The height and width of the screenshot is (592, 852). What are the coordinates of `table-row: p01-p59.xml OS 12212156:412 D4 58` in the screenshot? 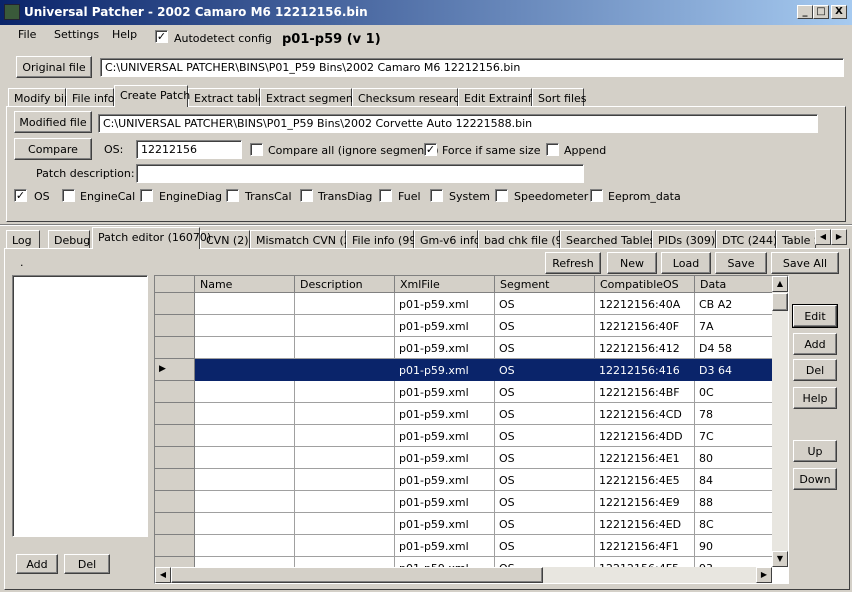 It's located at (463, 348).